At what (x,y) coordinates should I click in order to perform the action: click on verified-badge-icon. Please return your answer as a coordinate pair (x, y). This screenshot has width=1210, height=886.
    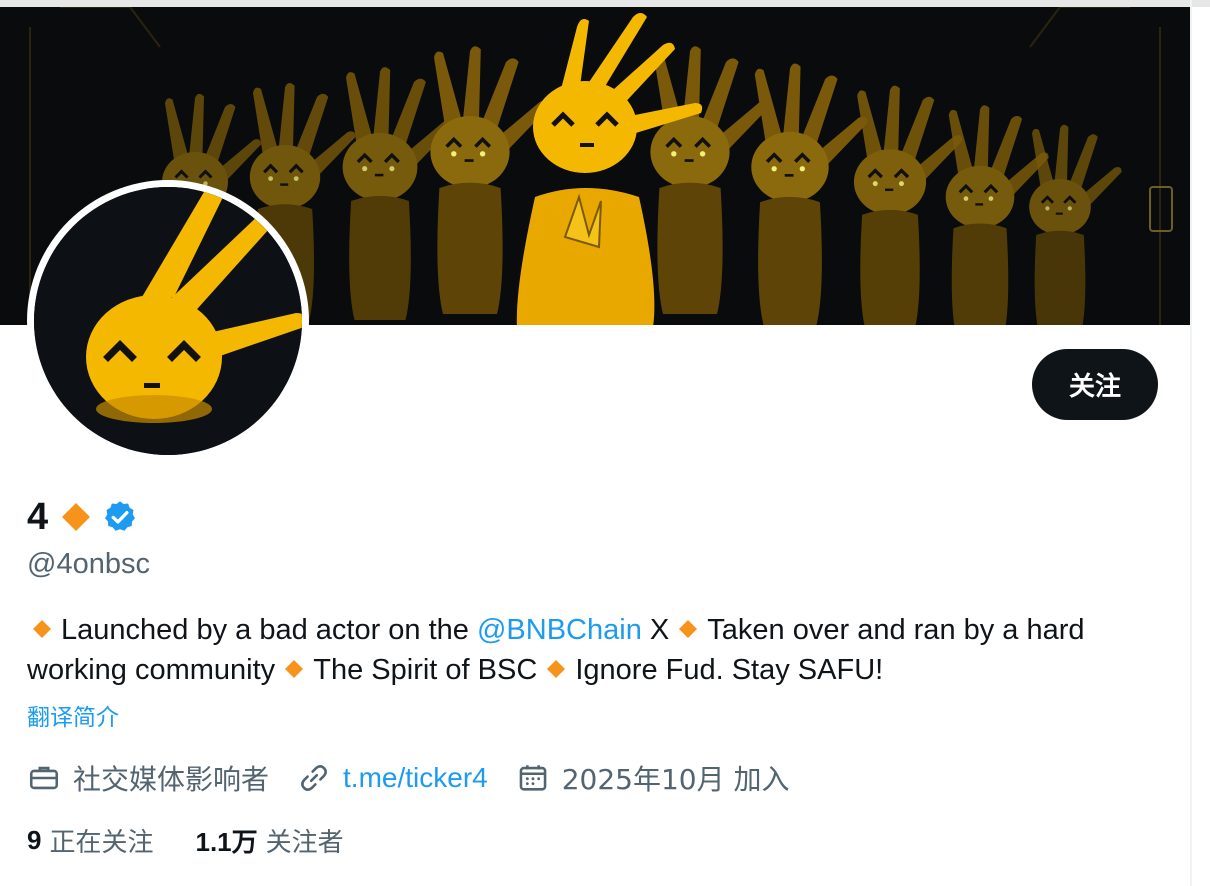
    Looking at the image, I should click on (120, 517).